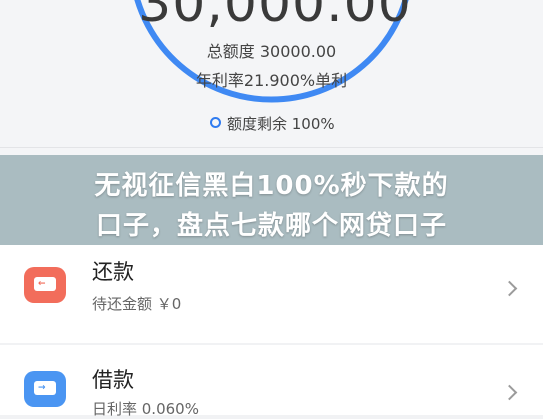 This screenshot has height=419, width=543. I want to click on wallet-icon: ←, so click(45, 285).